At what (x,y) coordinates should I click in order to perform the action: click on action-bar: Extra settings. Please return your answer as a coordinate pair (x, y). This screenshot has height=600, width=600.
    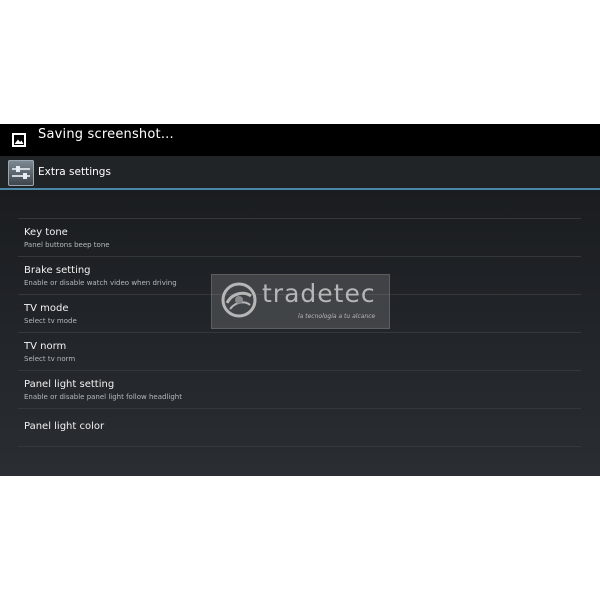
    Looking at the image, I should click on (300, 173).